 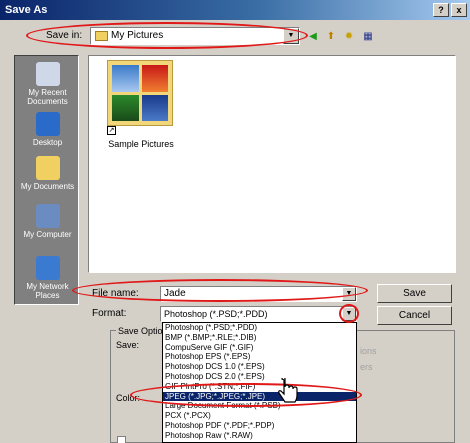 What do you see at coordinates (47, 142) in the screenshot?
I see `place-label: Desktop` at bounding box center [47, 142].